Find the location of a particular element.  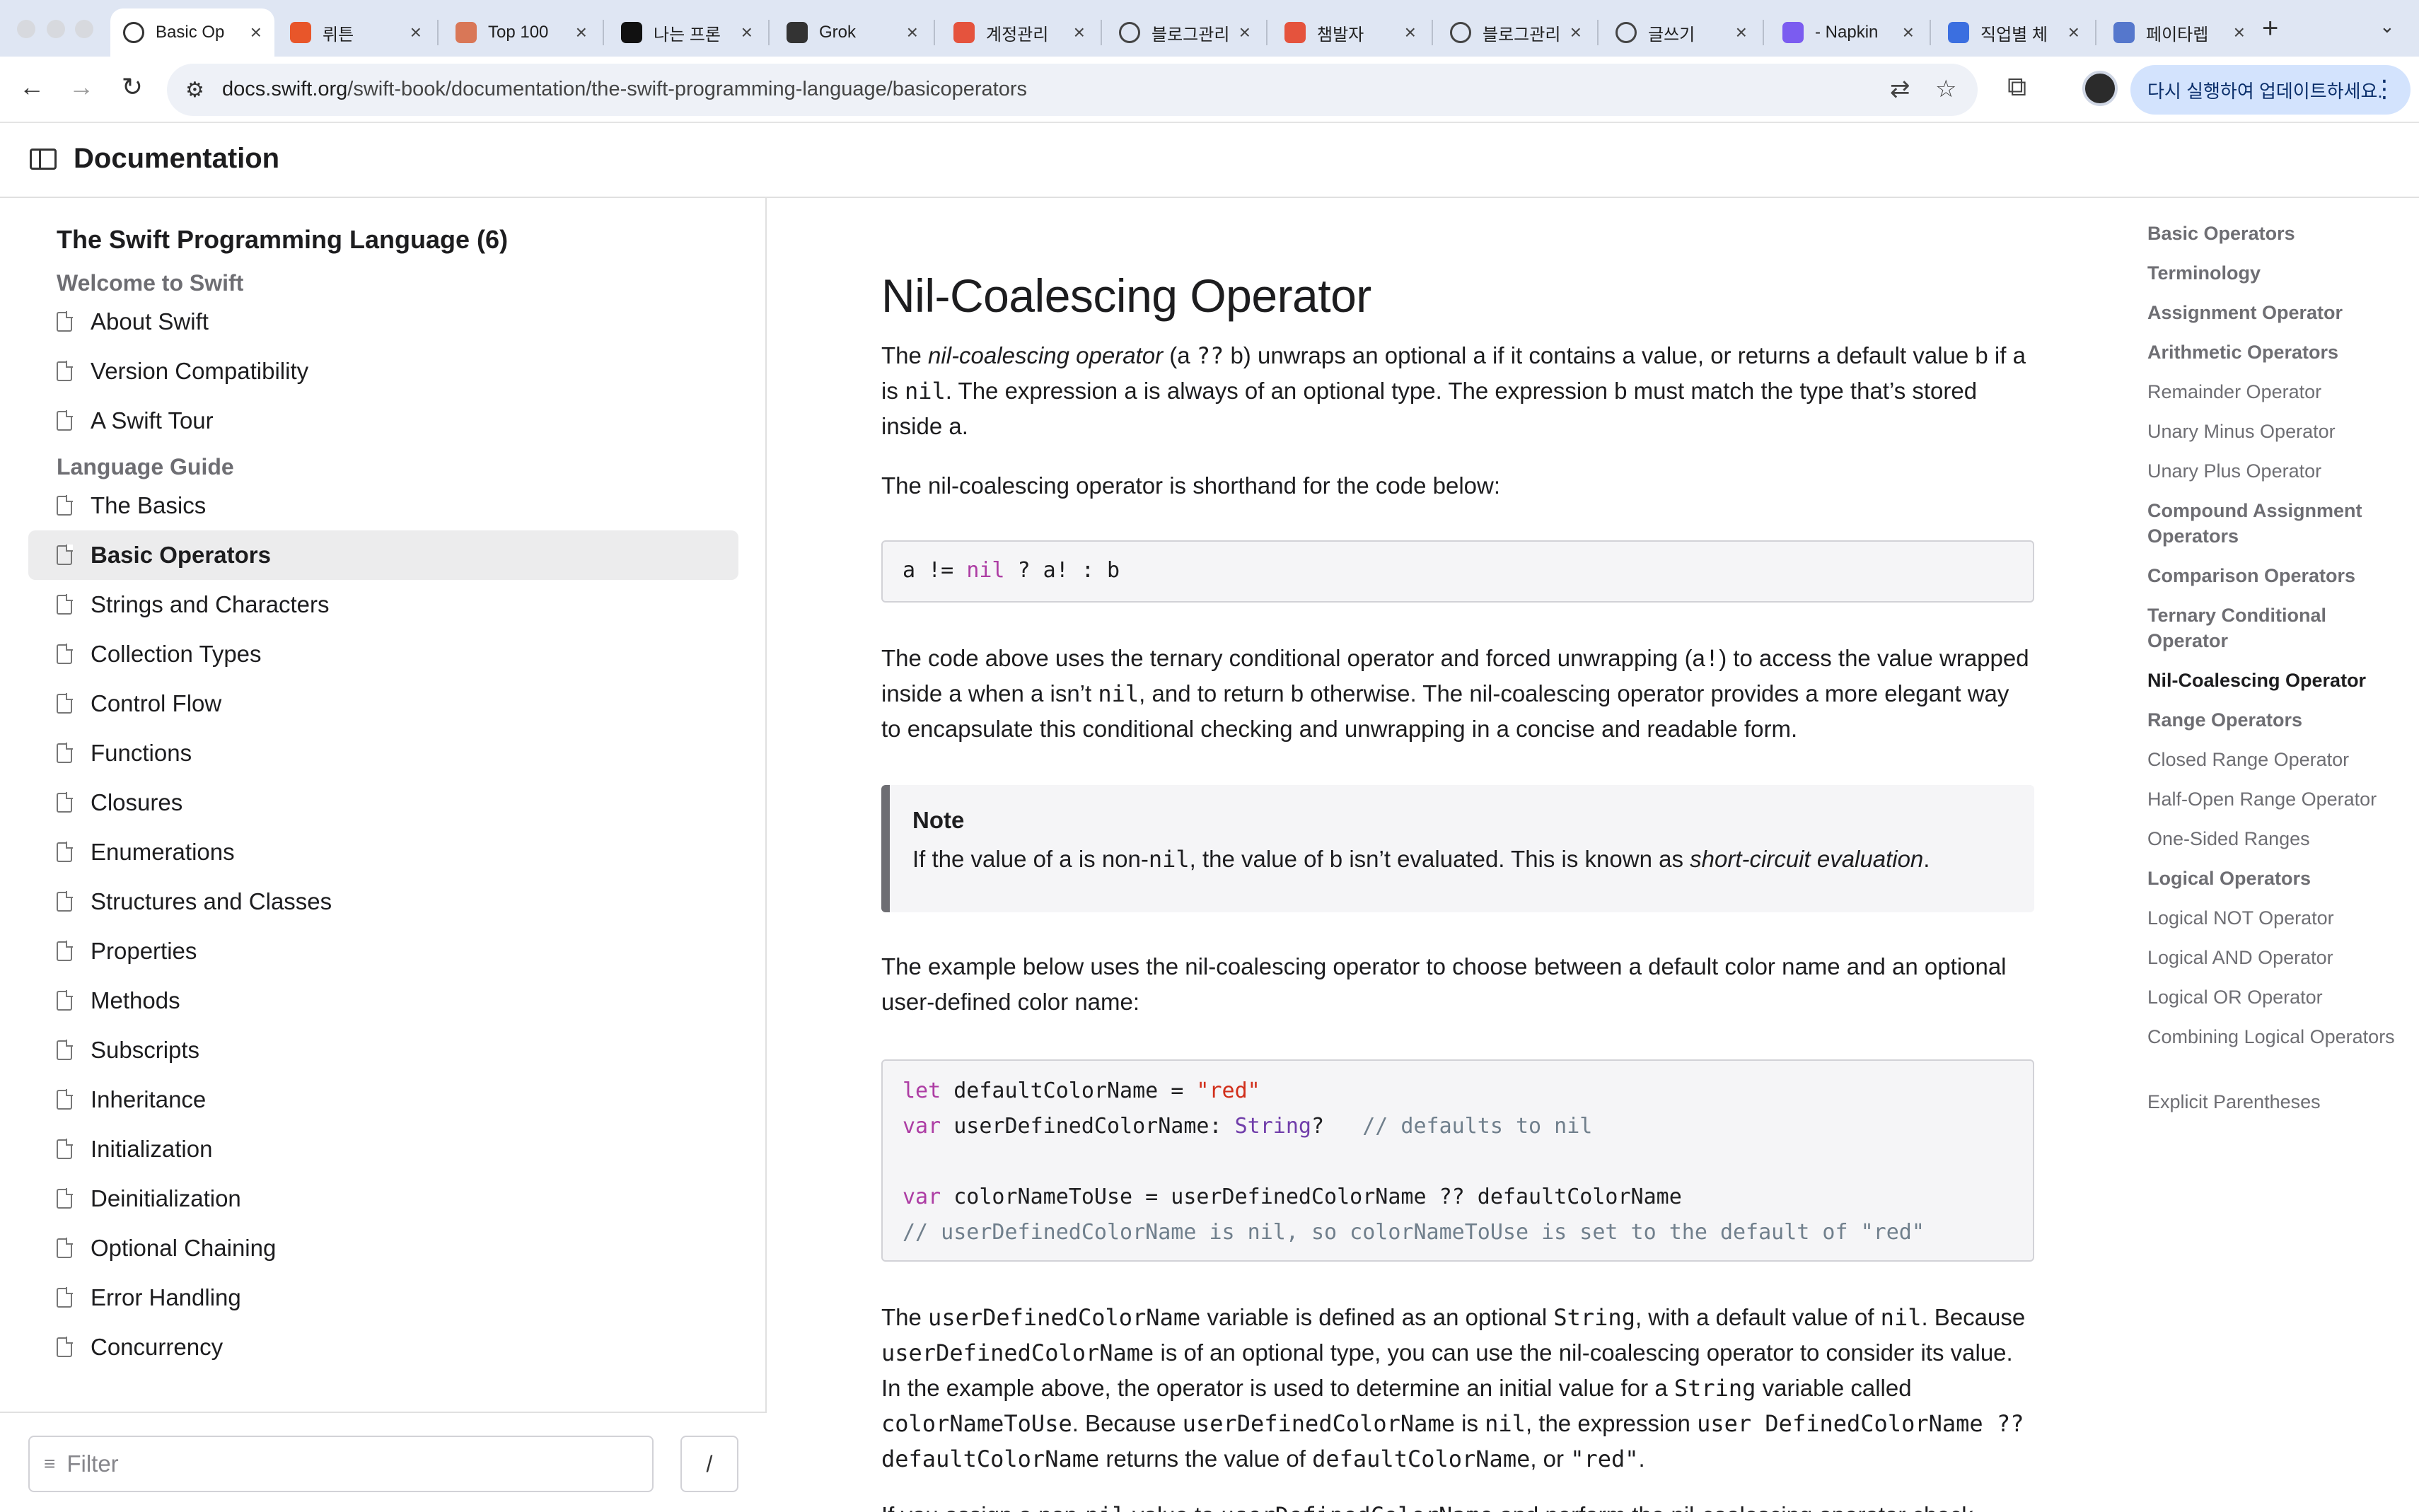

browser-tab: 계정관리 × is located at coordinates (1020, 32).